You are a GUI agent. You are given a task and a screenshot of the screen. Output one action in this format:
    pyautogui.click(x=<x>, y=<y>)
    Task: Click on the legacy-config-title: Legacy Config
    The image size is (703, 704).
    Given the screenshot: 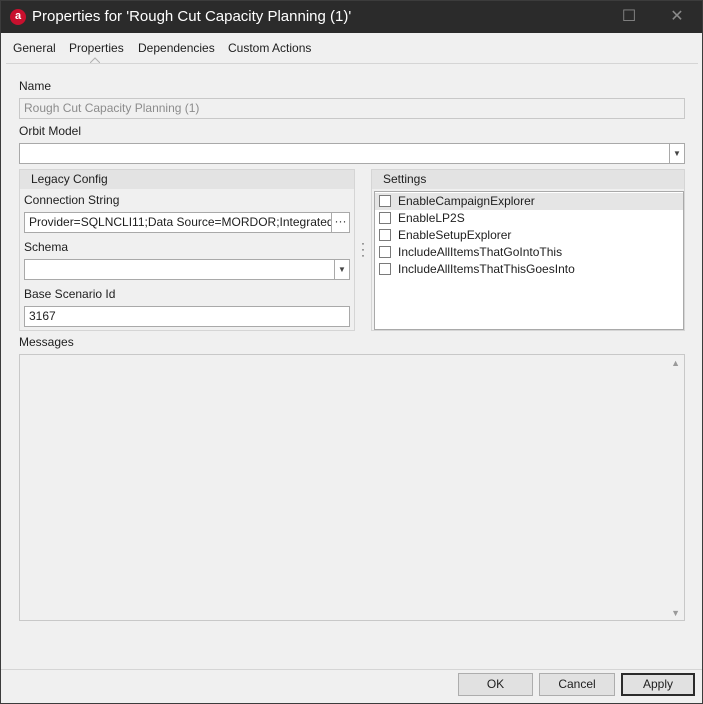 What is the action you would take?
    pyautogui.click(x=69, y=179)
    